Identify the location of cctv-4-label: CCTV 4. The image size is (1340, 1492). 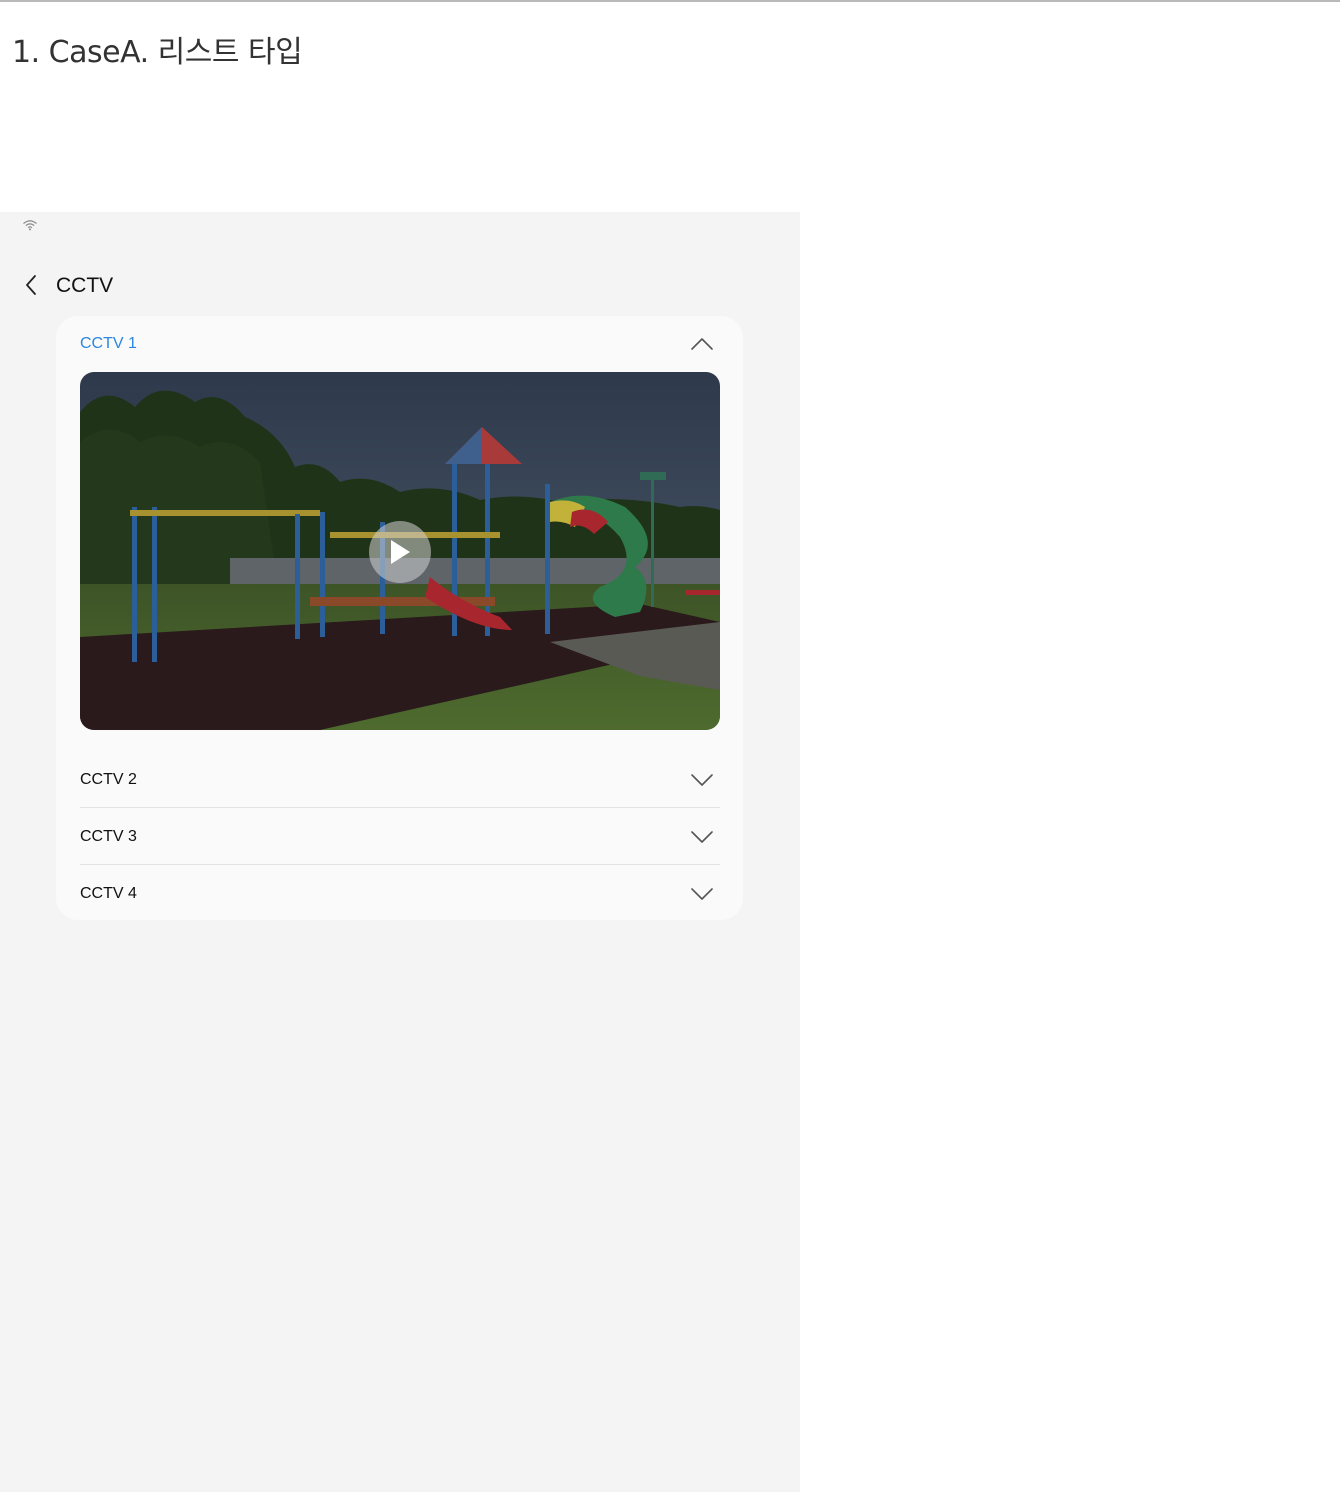
(108, 893).